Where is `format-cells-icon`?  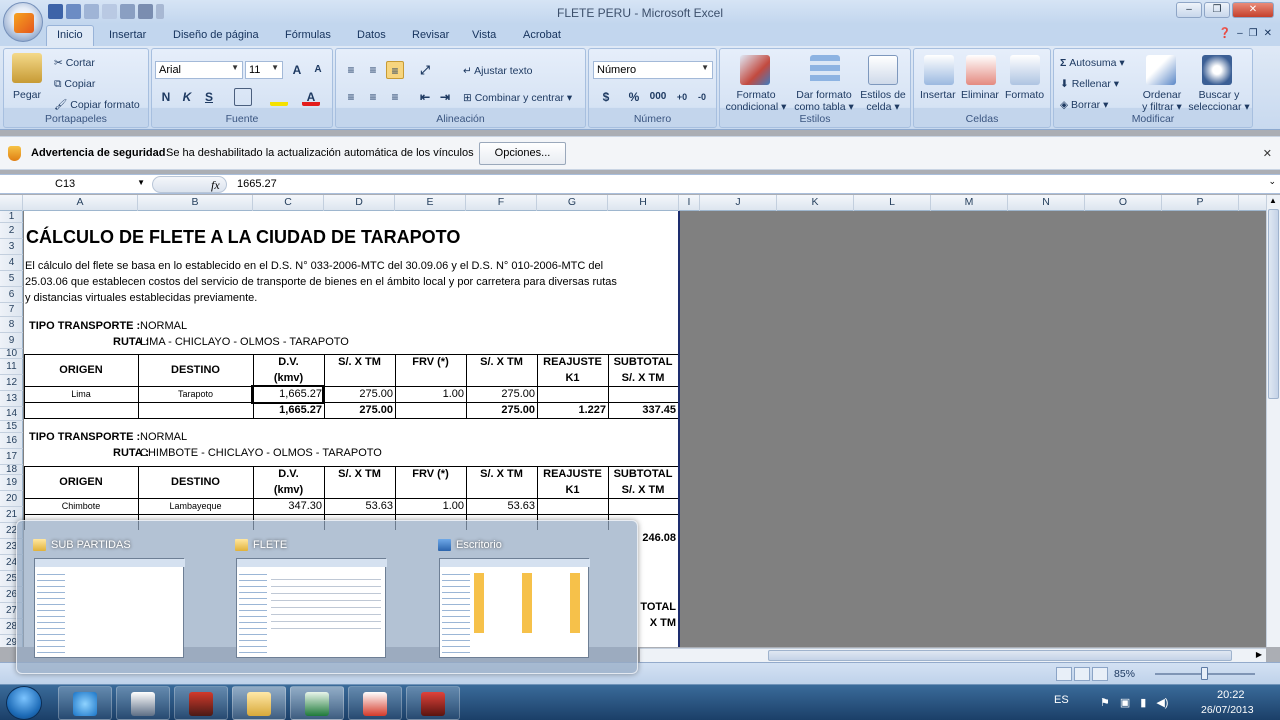 format-cells-icon is located at coordinates (1025, 70).